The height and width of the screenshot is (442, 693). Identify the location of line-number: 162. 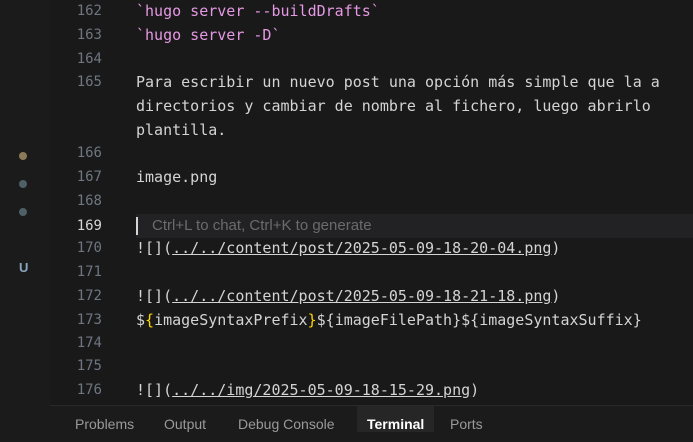
(89, 11).